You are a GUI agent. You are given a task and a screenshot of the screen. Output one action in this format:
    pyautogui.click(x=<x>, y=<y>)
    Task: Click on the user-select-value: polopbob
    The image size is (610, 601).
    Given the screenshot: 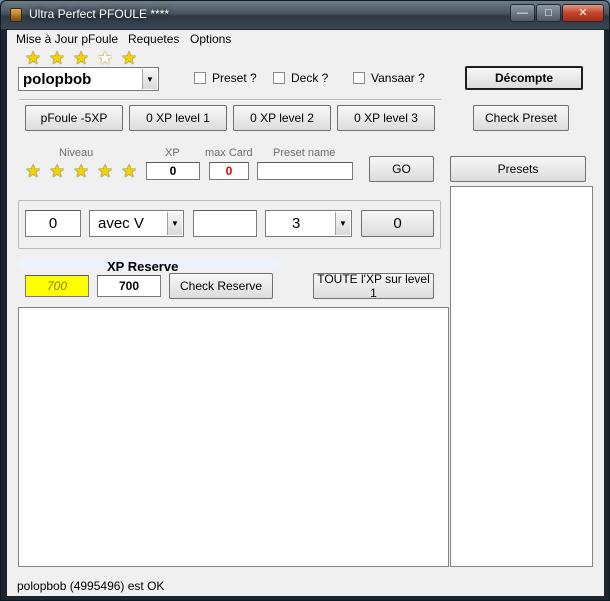 What is the action you would take?
    pyautogui.click(x=57, y=79)
    